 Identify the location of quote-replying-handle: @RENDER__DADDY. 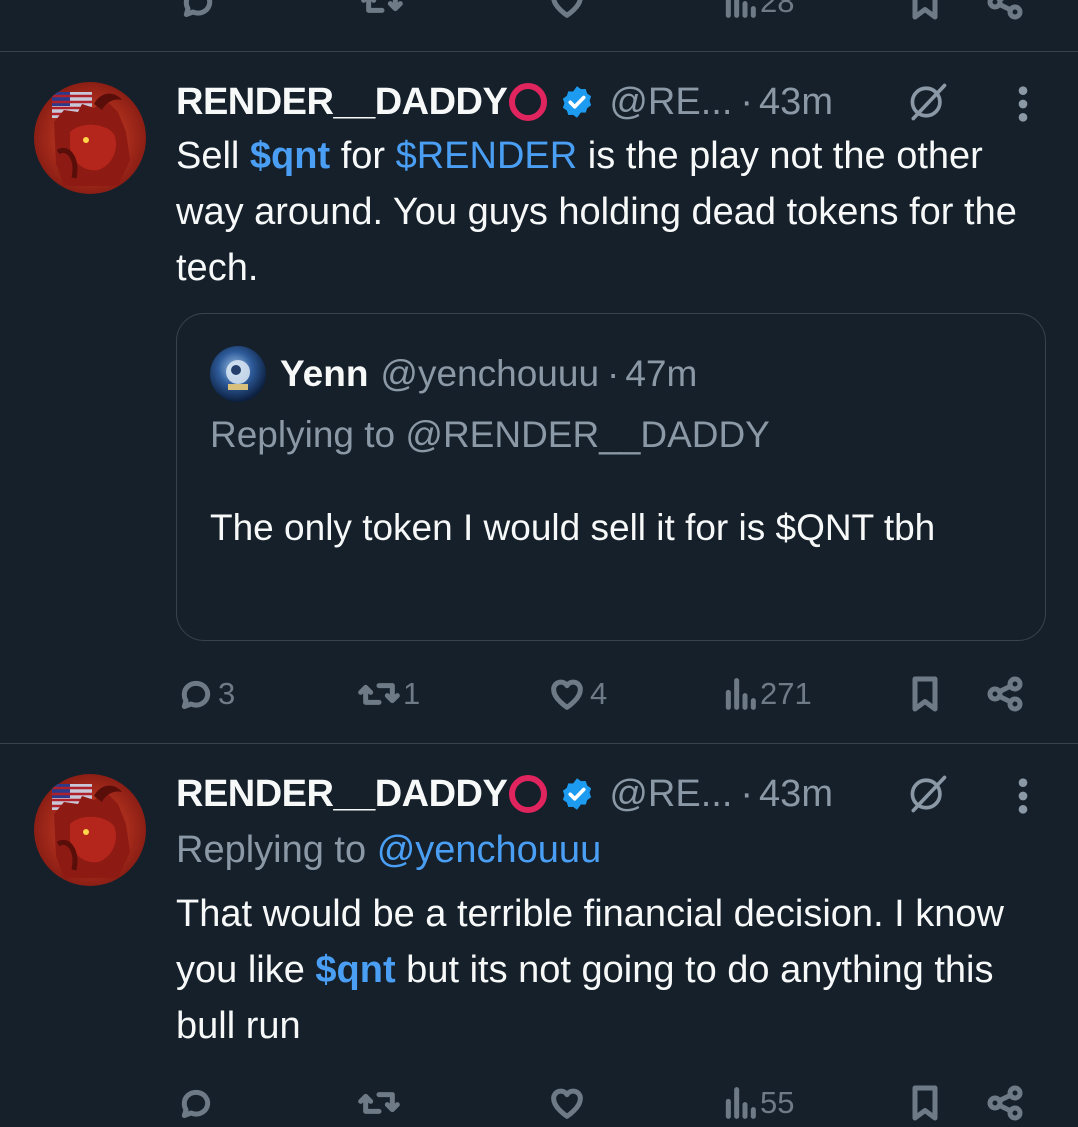
(587, 434).